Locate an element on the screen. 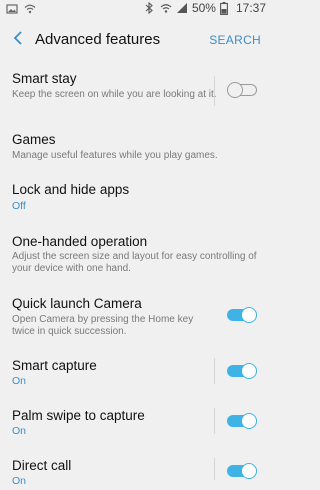 The image size is (320, 490). setting-smart-capture: Smart capture On is located at coordinates (135, 375).